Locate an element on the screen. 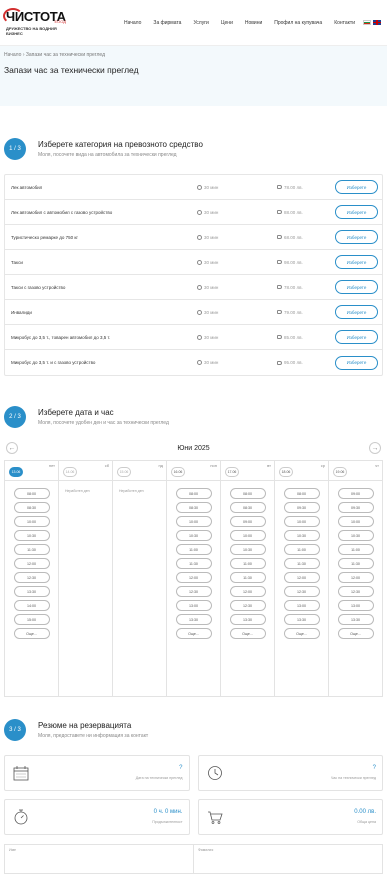 This screenshot has height=887, width=387. day-date-badge: 19.06 is located at coordinates (340, 472).